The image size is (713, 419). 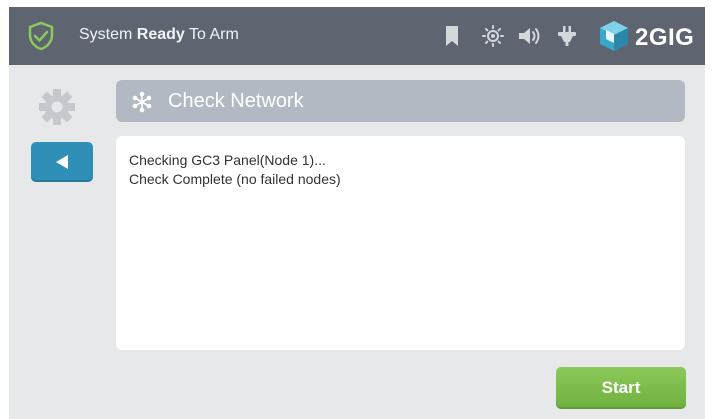 What do you see at coordinates (108, 34) in the screenshot?
I see `status-prefix: System` at bounding box center [108, 34].